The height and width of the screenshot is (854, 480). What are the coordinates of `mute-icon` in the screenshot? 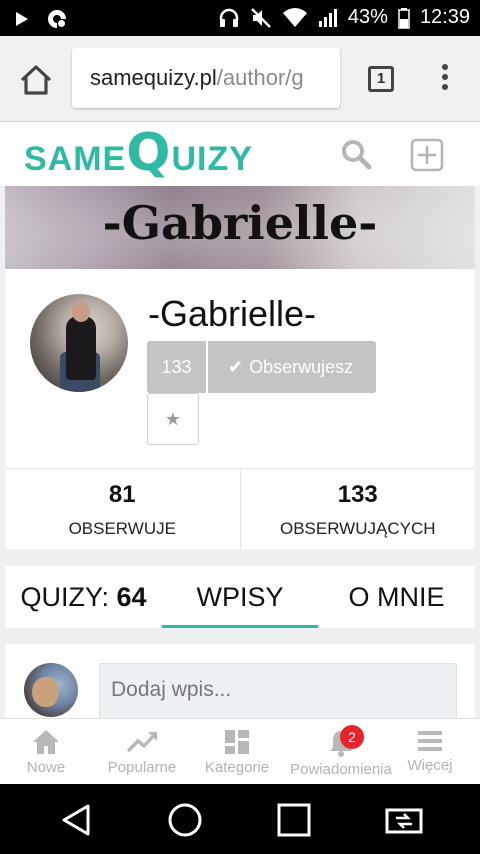 It's located at (261, 17).